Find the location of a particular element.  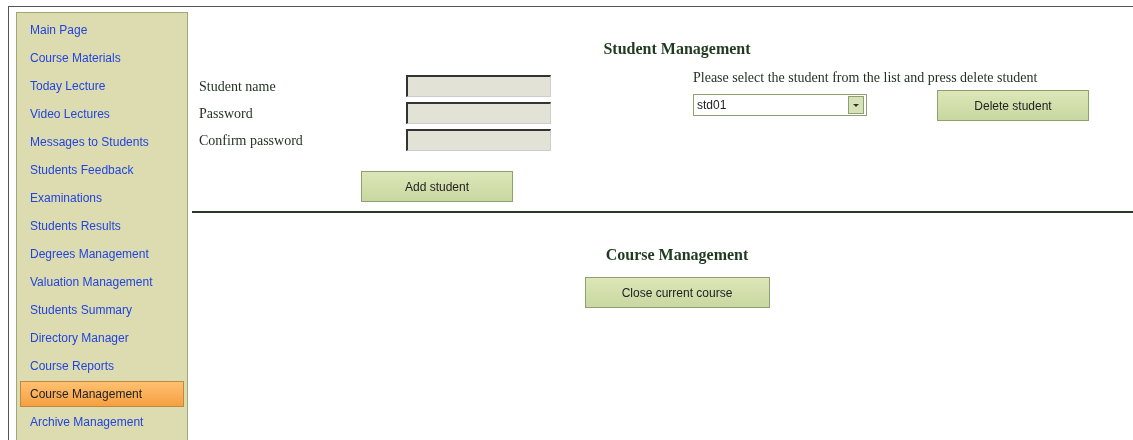

sidebar-item: Video Lectures is located at coordinates (102, 114).